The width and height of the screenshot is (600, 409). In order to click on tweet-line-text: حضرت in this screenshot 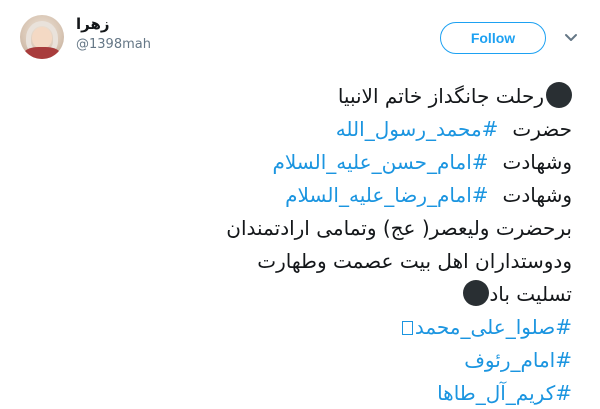, I will do `click(542, 129)`.